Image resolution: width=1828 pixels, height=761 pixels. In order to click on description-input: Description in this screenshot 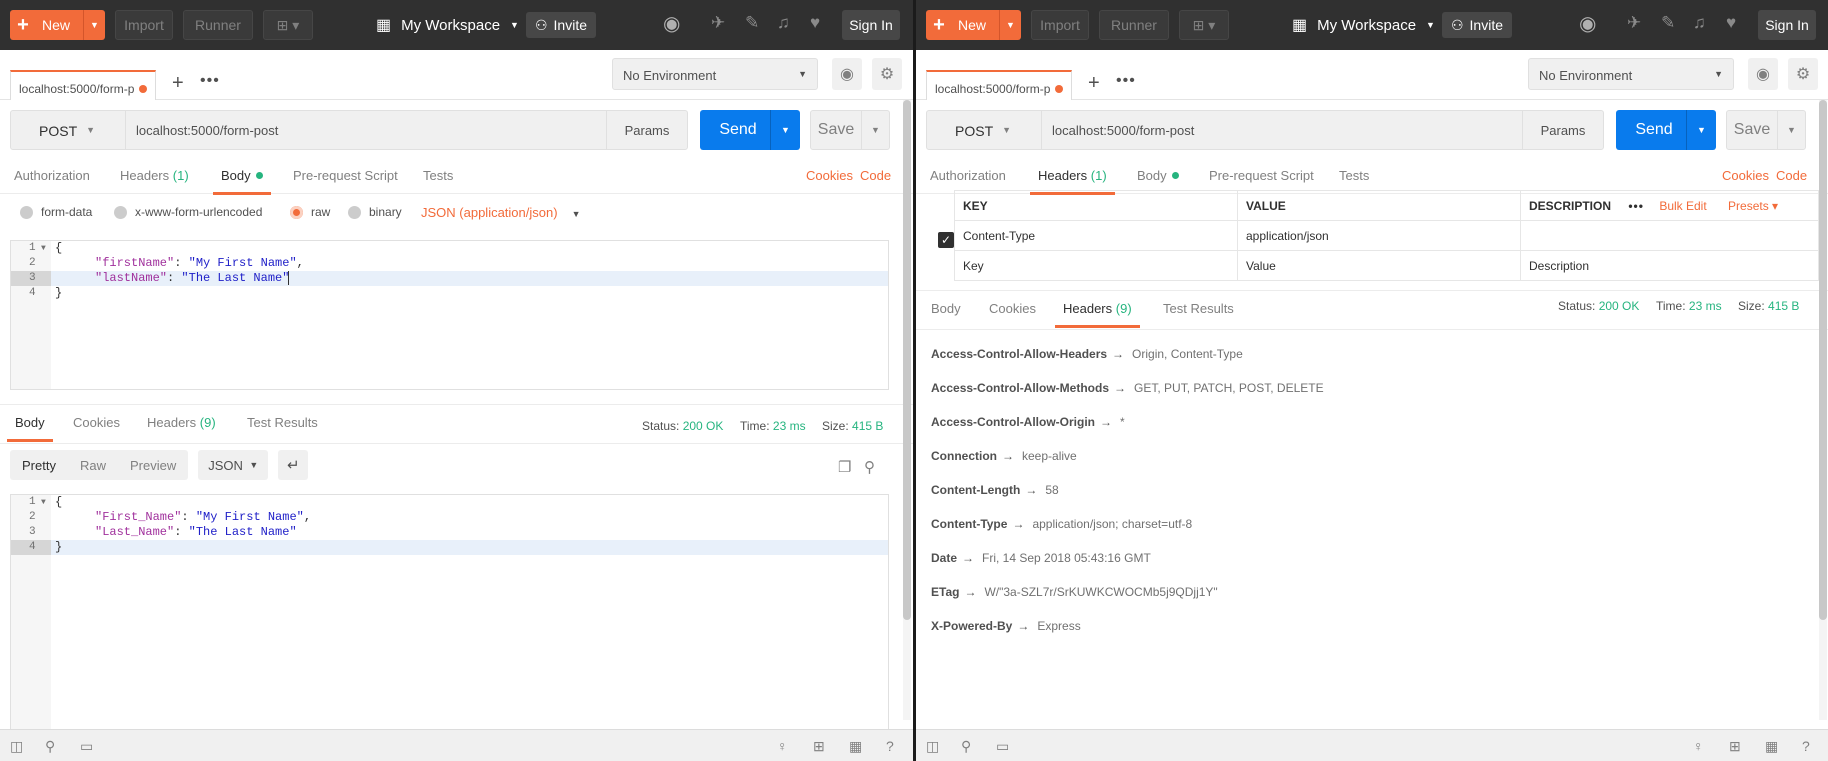, I will do `click(1669, 265)`.